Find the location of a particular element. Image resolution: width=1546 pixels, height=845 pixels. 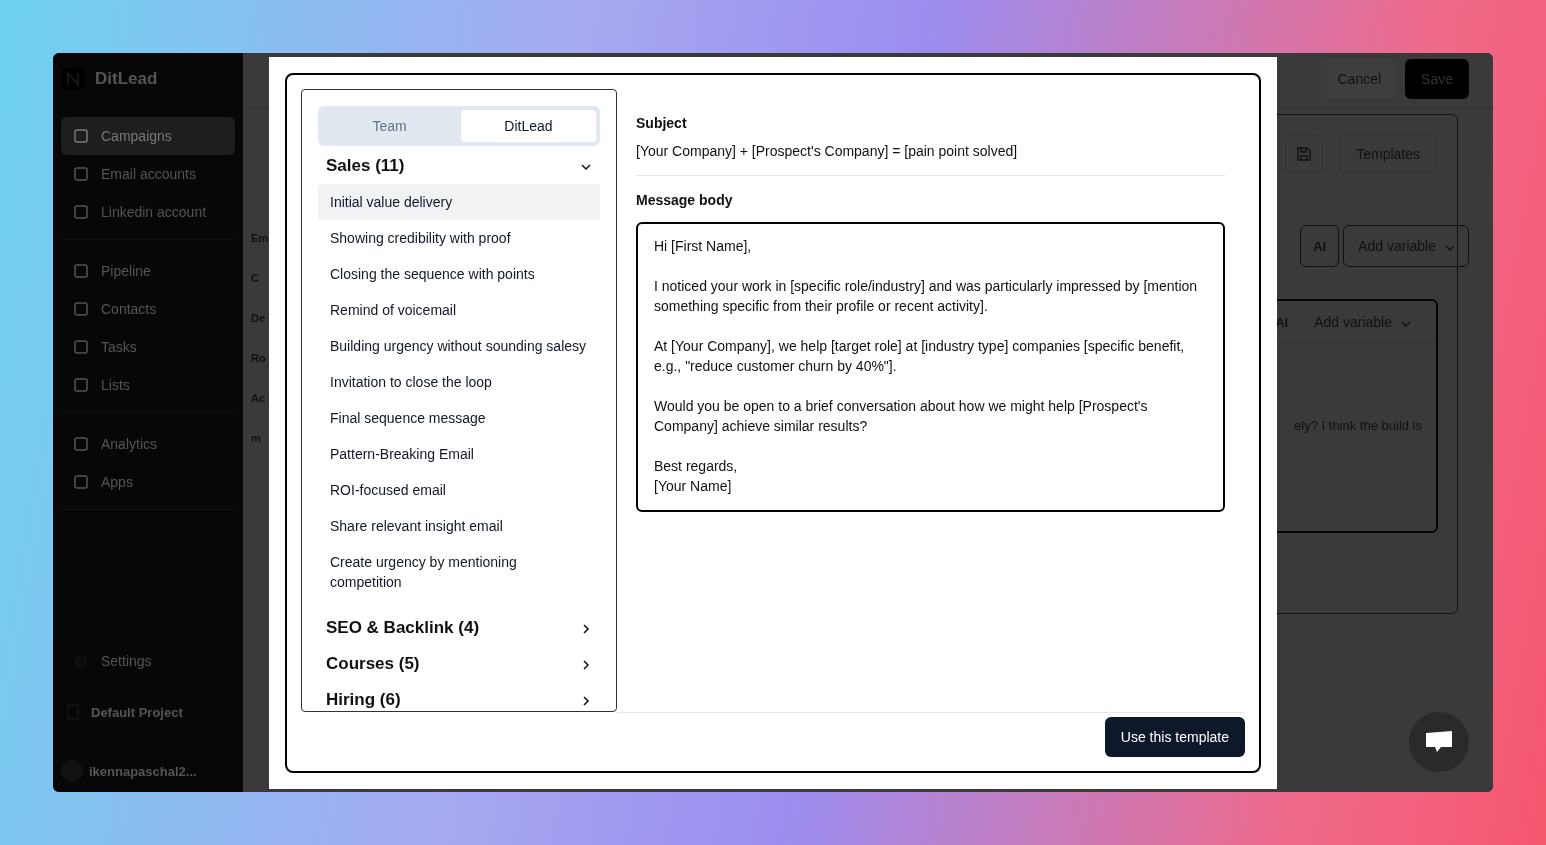

nav-item: Analytics is located at coordinates (148, 444).